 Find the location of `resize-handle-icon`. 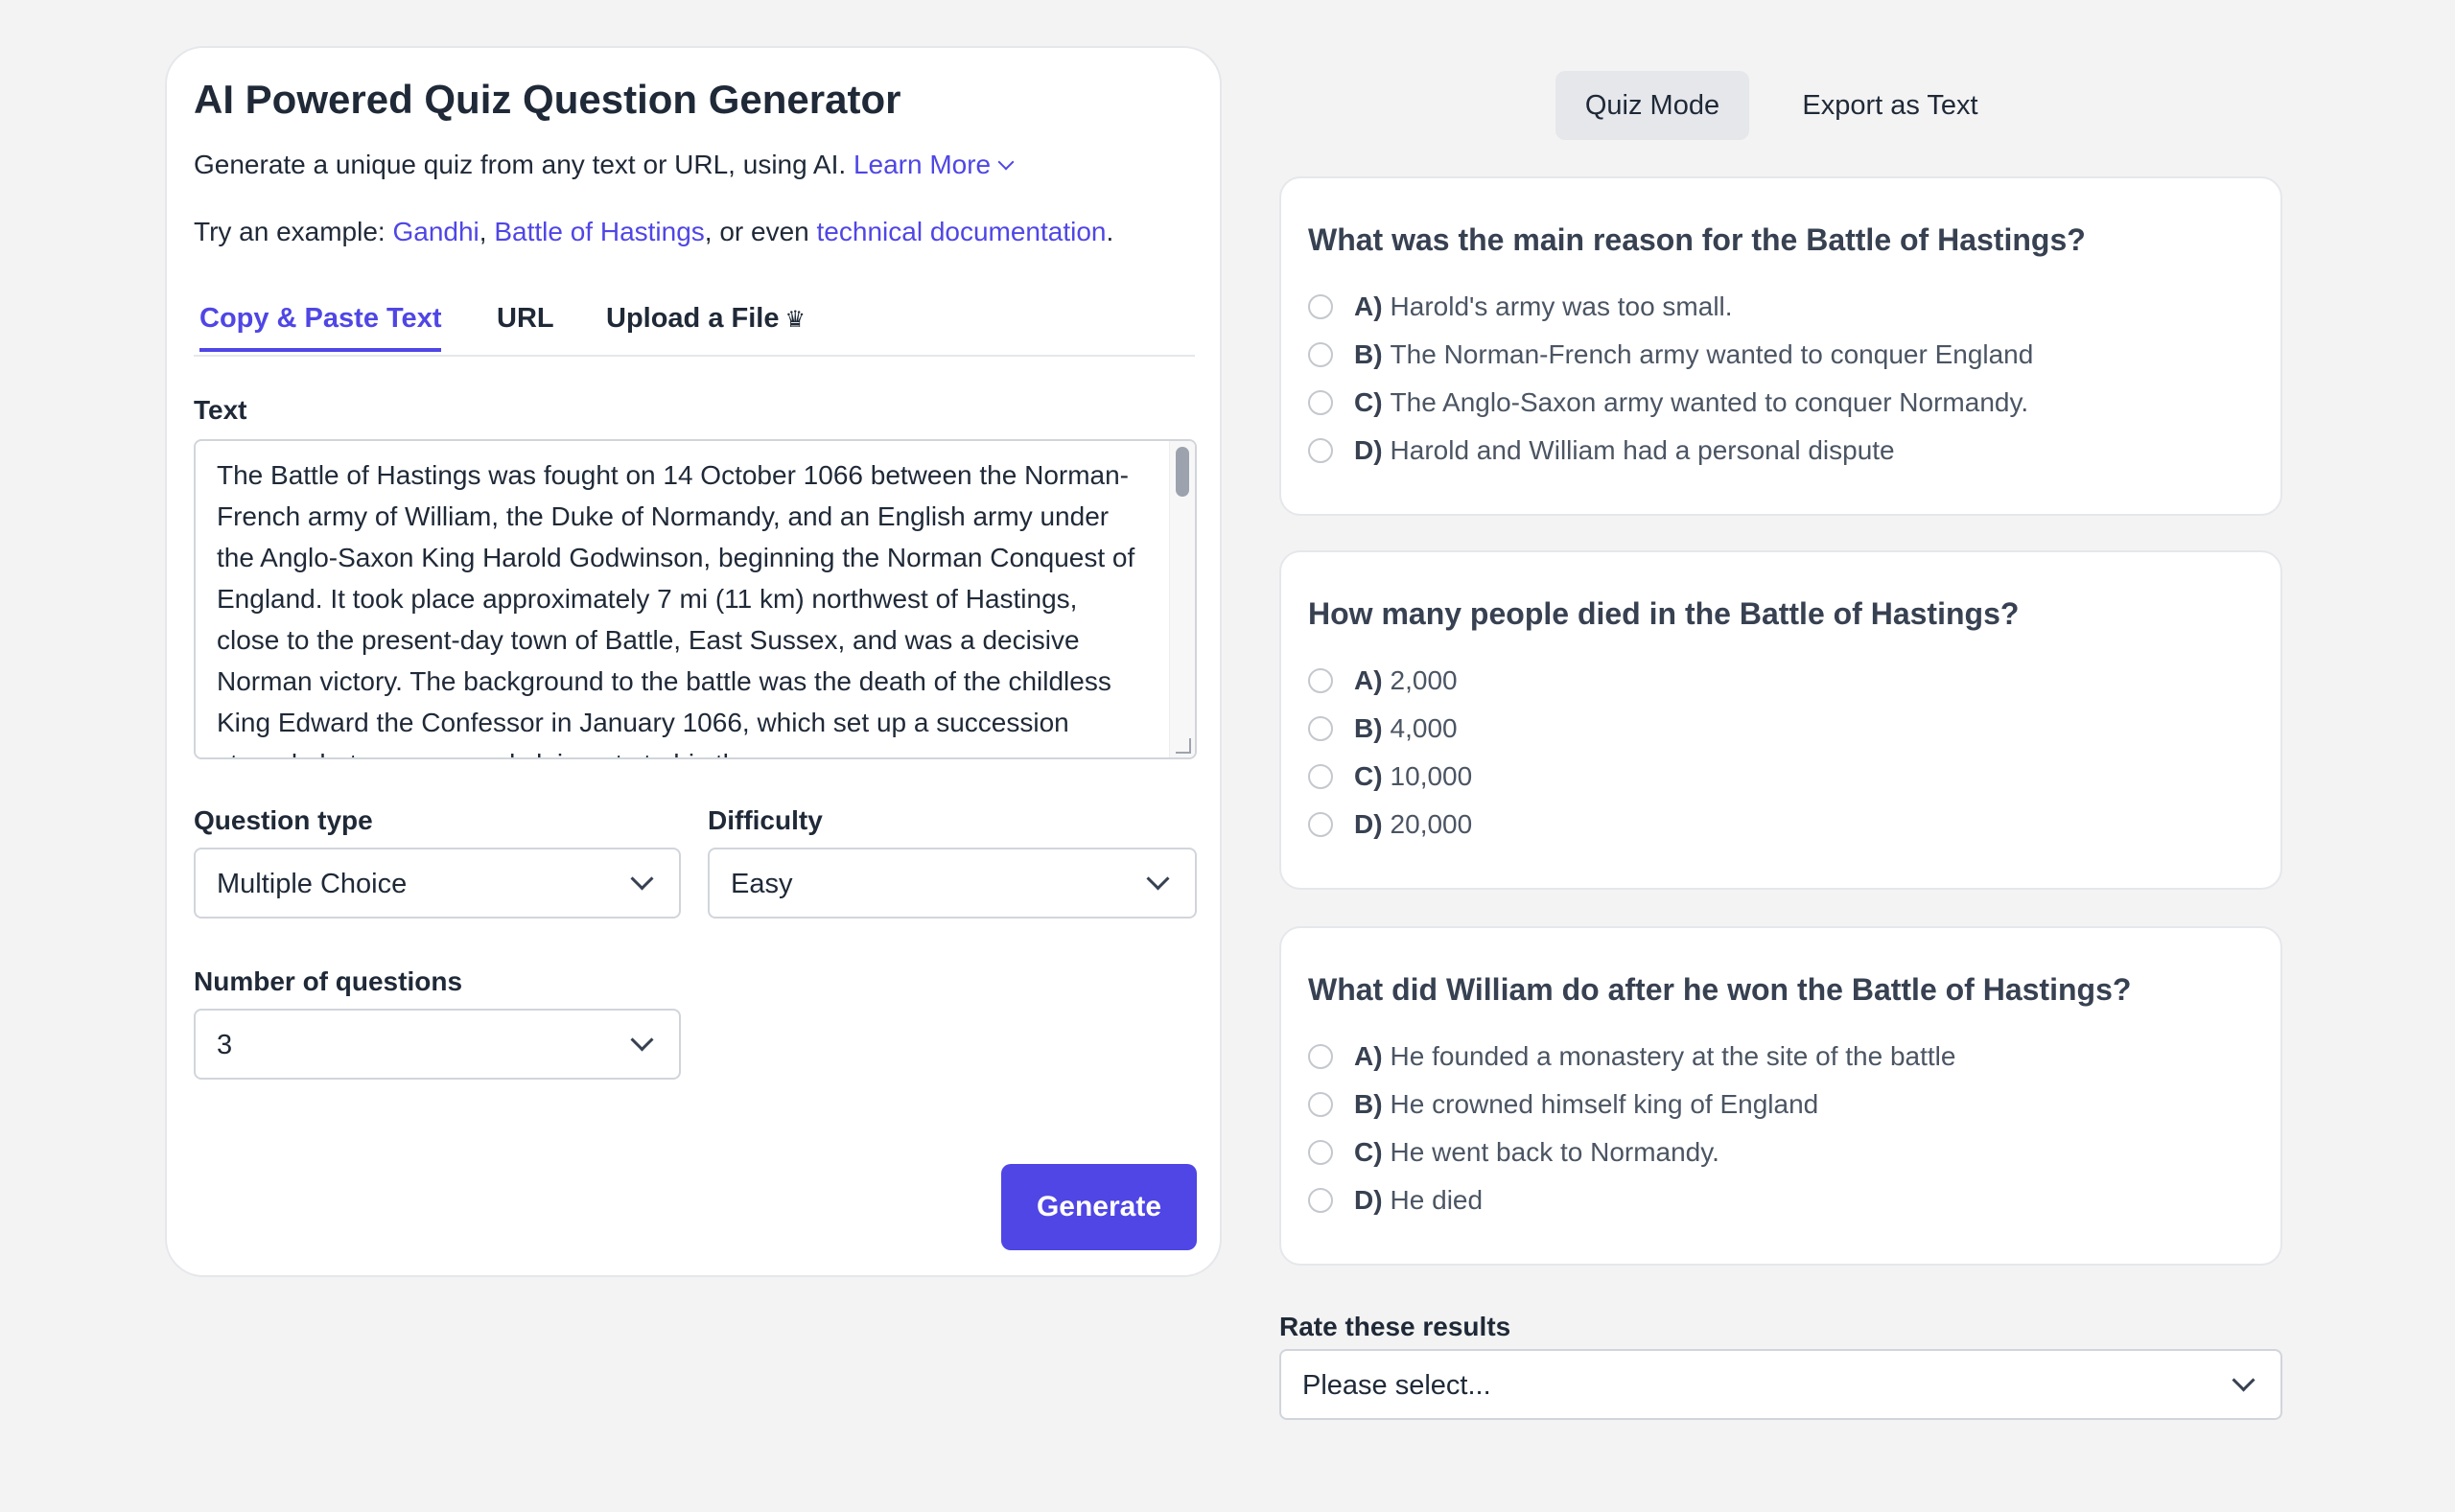

resize-handle-icon is located at coordinates (1183, 746).